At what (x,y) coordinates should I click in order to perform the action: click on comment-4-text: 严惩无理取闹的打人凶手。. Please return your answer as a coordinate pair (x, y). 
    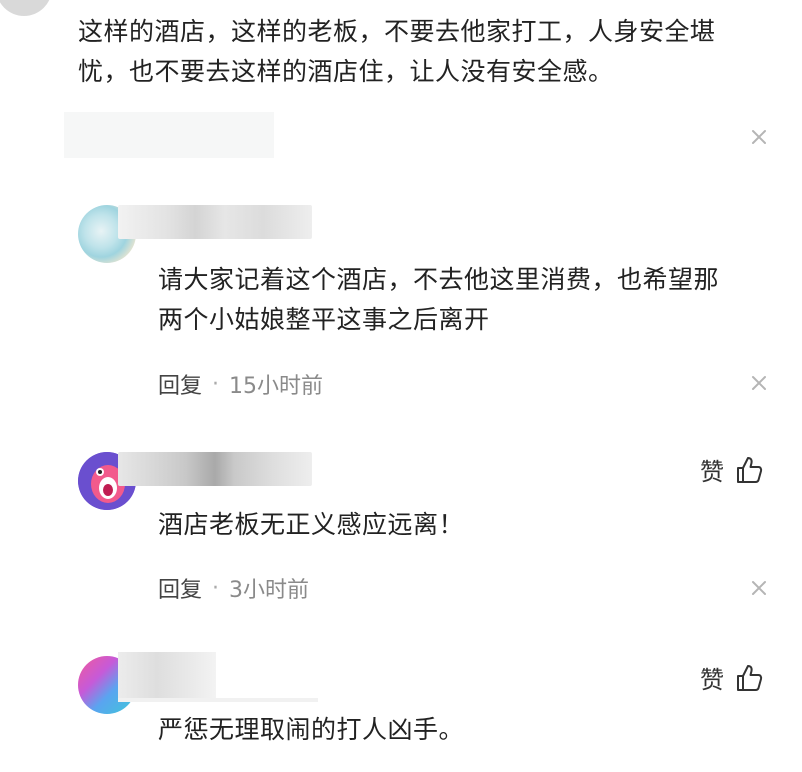
    Looking at the image, I should click on (311, 729).